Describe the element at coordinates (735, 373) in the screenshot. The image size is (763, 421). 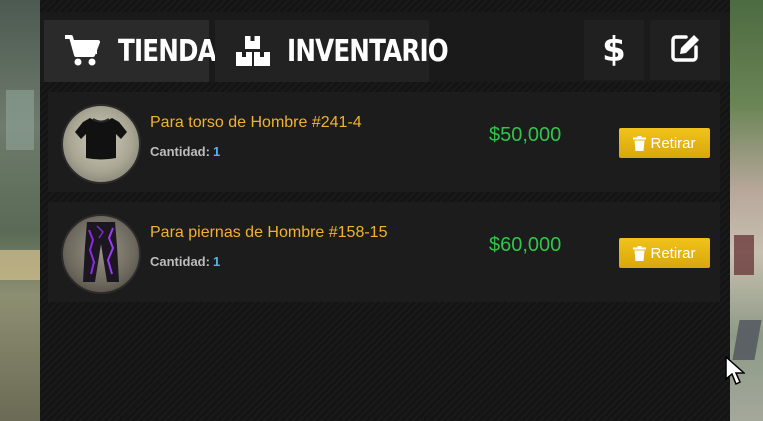
I see `mouse-cursor-icon` at that location.